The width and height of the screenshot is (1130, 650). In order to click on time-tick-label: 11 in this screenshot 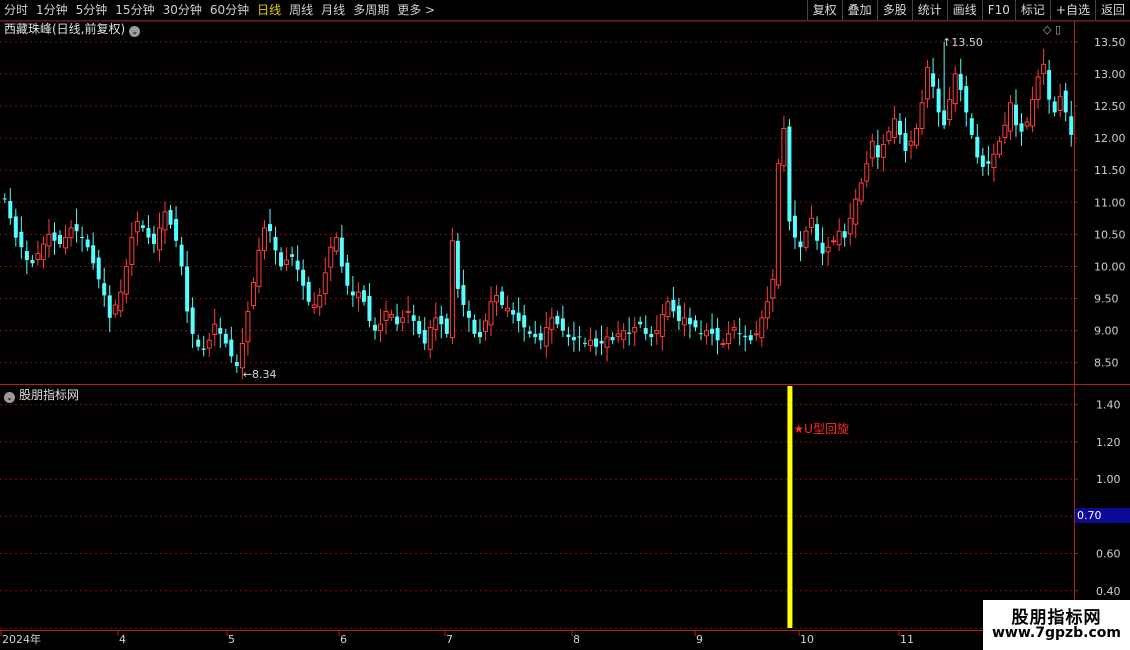, I will do `click(907, 639)`.